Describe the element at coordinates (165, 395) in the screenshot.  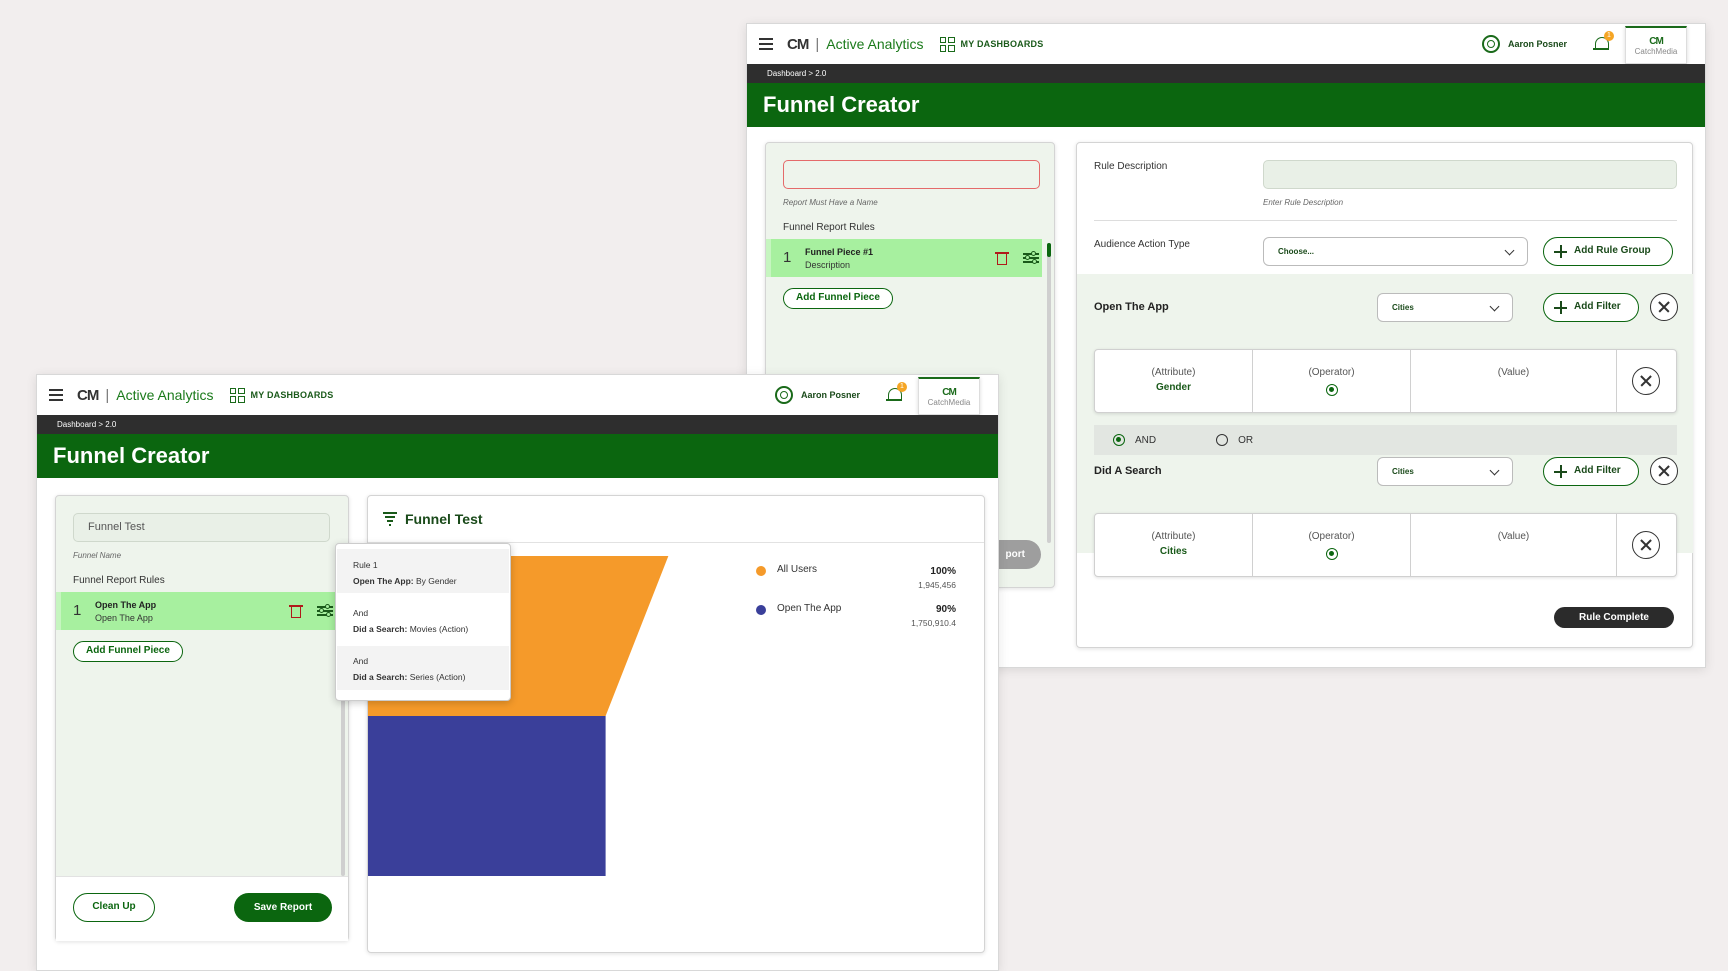
I see `app-title: Active Analytics` at that location.